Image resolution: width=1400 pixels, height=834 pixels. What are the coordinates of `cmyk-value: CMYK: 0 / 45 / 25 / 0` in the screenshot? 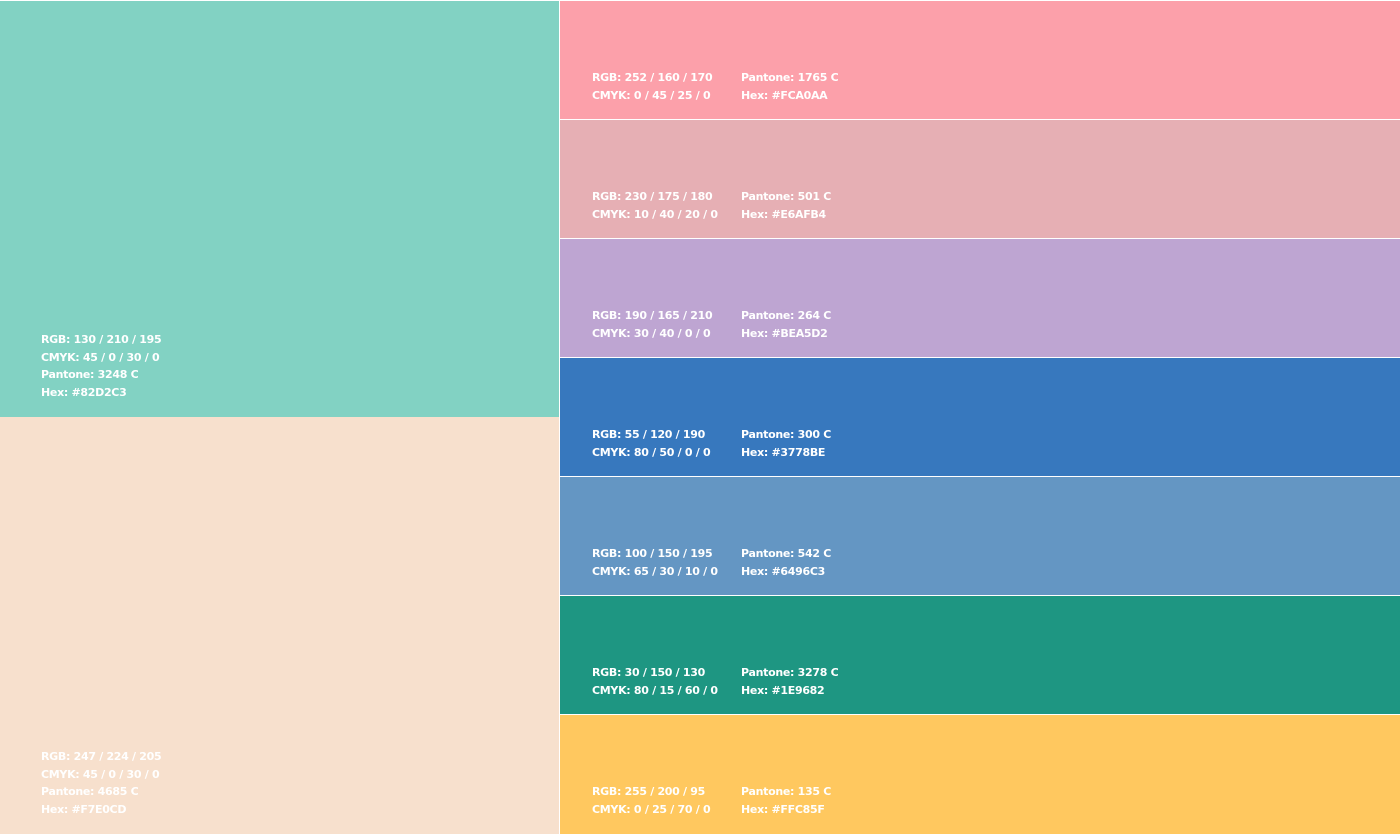 It's located at (651, 95).